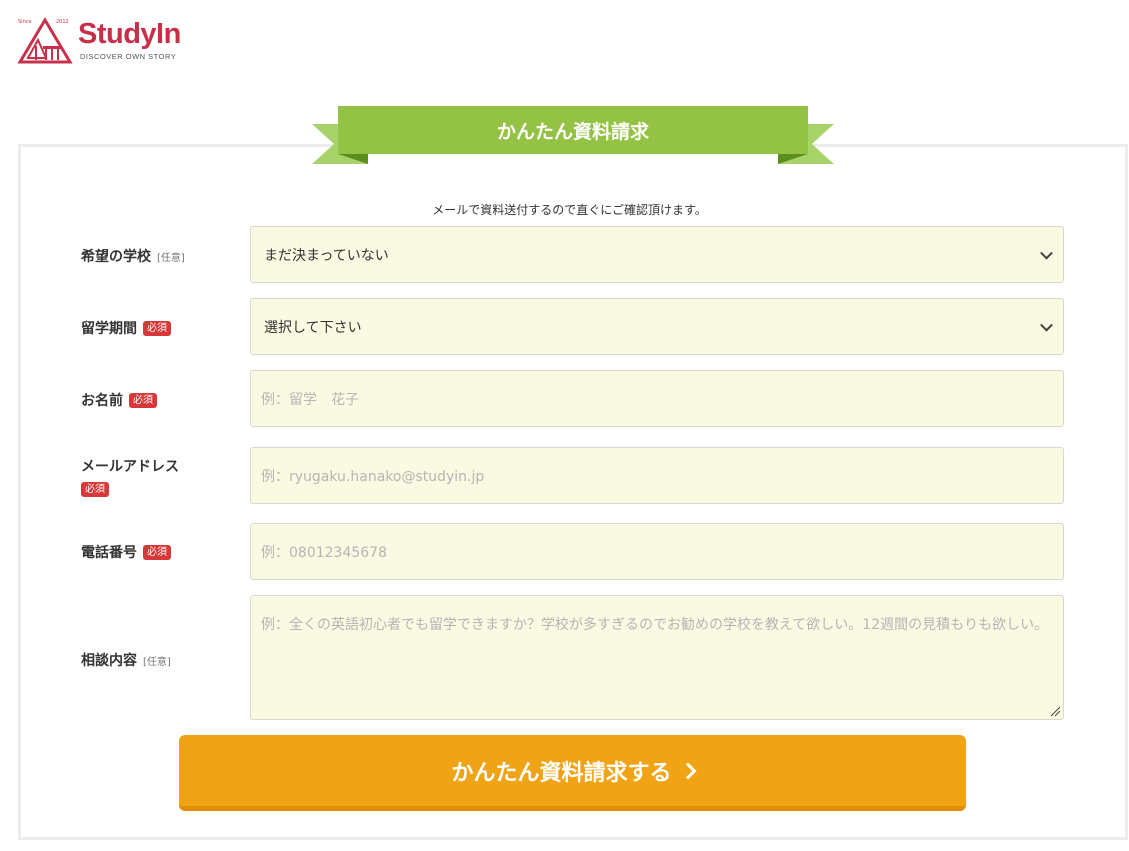  What do you see at coordinates (109, 661) in the screenshot?
I see `message-label-text: 相談内容` at bounding box center [109, 661].